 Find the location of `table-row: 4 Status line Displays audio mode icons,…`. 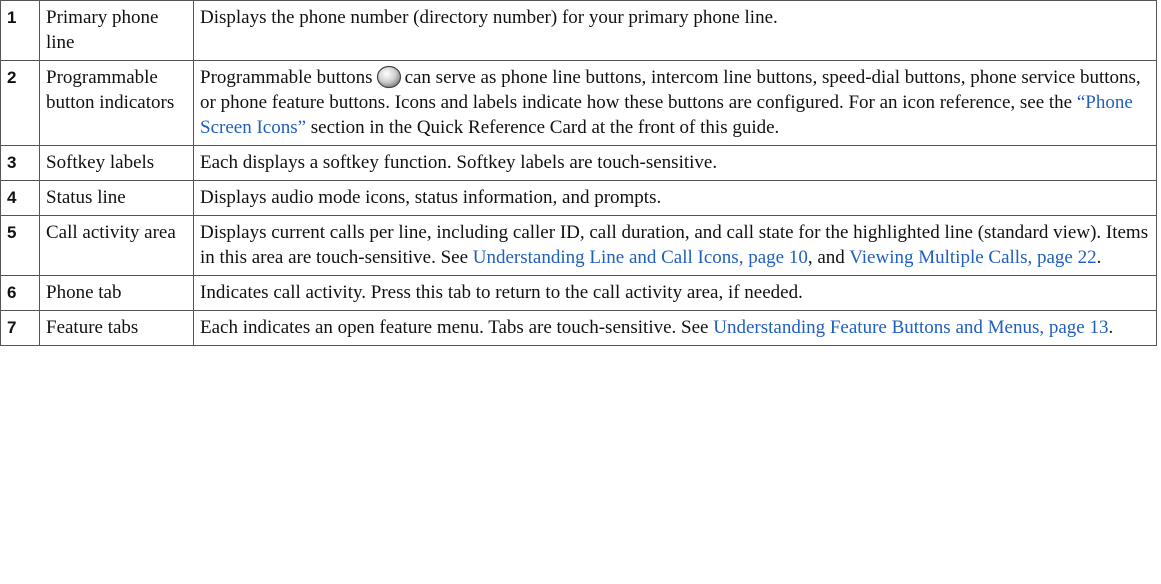

table-row: 4 Status line Displays audio mode icons,… is located at coordinates (578, 198).